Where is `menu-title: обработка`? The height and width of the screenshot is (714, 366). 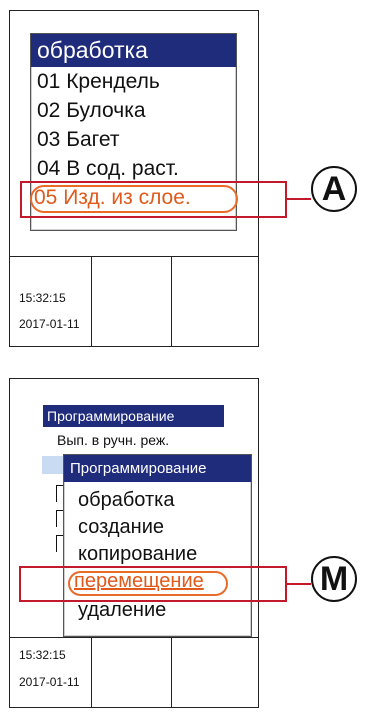
menu-title: обработка is located at coordinates (133, 50).